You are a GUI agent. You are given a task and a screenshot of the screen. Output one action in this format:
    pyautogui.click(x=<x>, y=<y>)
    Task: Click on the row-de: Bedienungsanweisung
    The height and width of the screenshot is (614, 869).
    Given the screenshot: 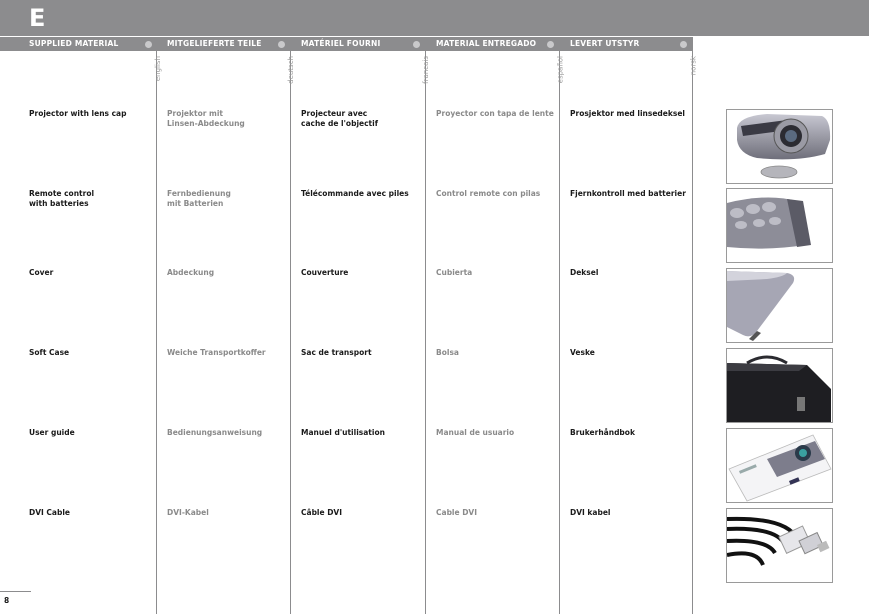 What is the action you would take?
    pyautogui.click(x=215, y=432)
    